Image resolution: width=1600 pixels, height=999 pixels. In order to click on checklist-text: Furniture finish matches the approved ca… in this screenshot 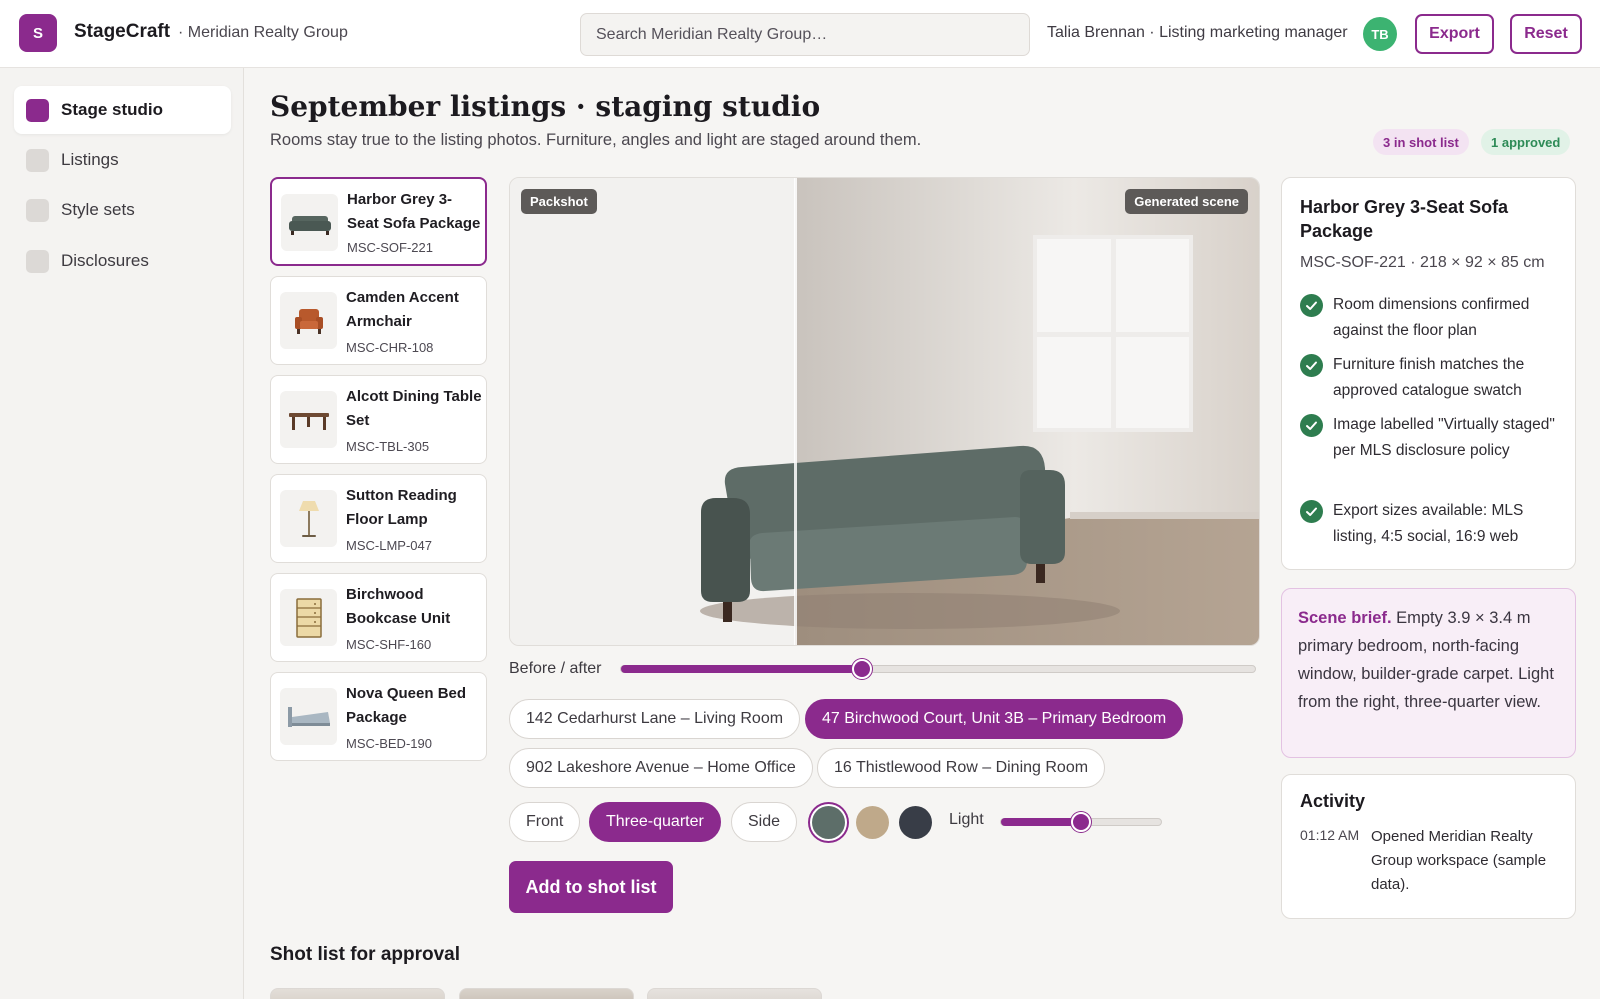, I will do `click(1429, 377)`.